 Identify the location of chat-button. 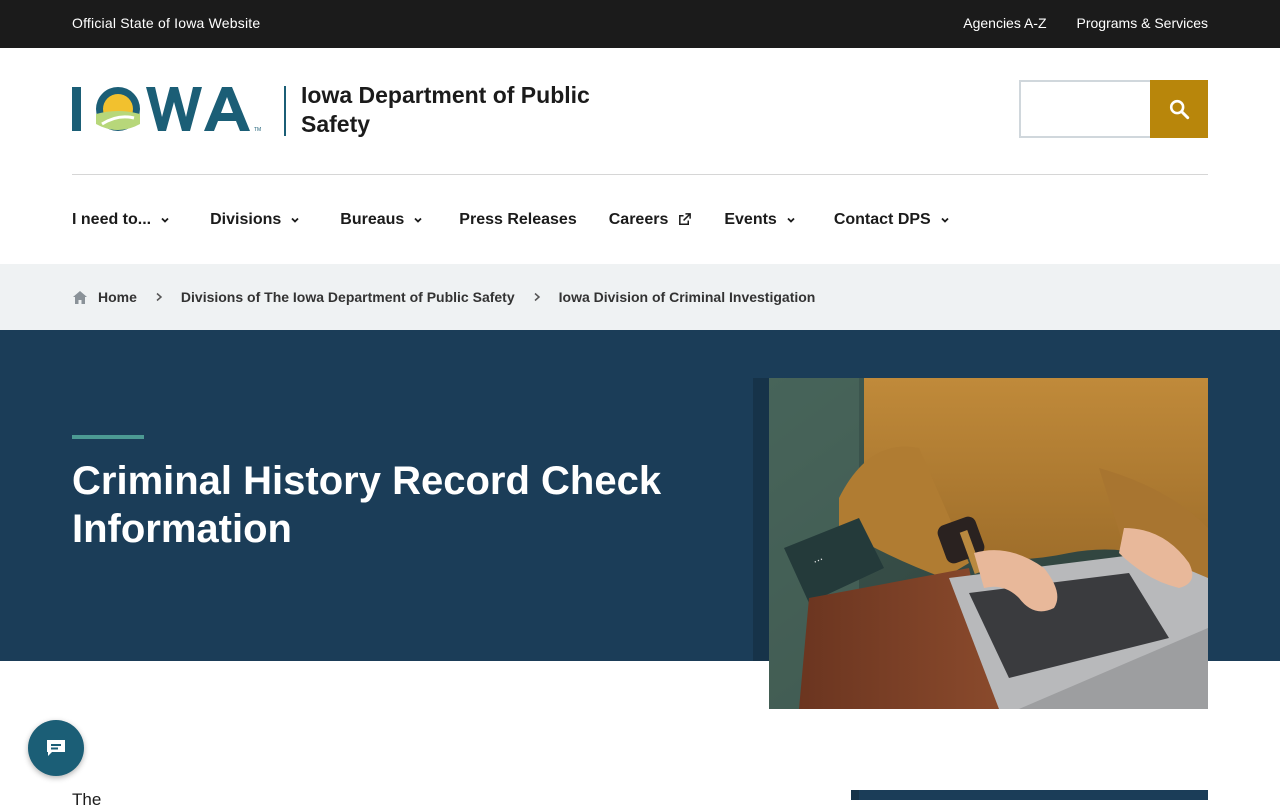
(56, 748).